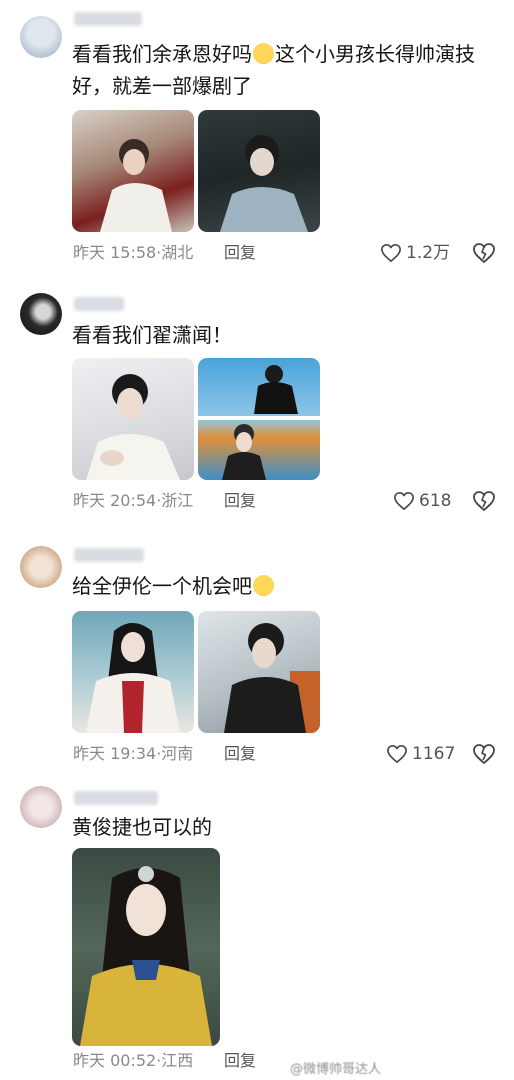  I want to click on comment-time: 昨天 20:54, so click(115, 500).